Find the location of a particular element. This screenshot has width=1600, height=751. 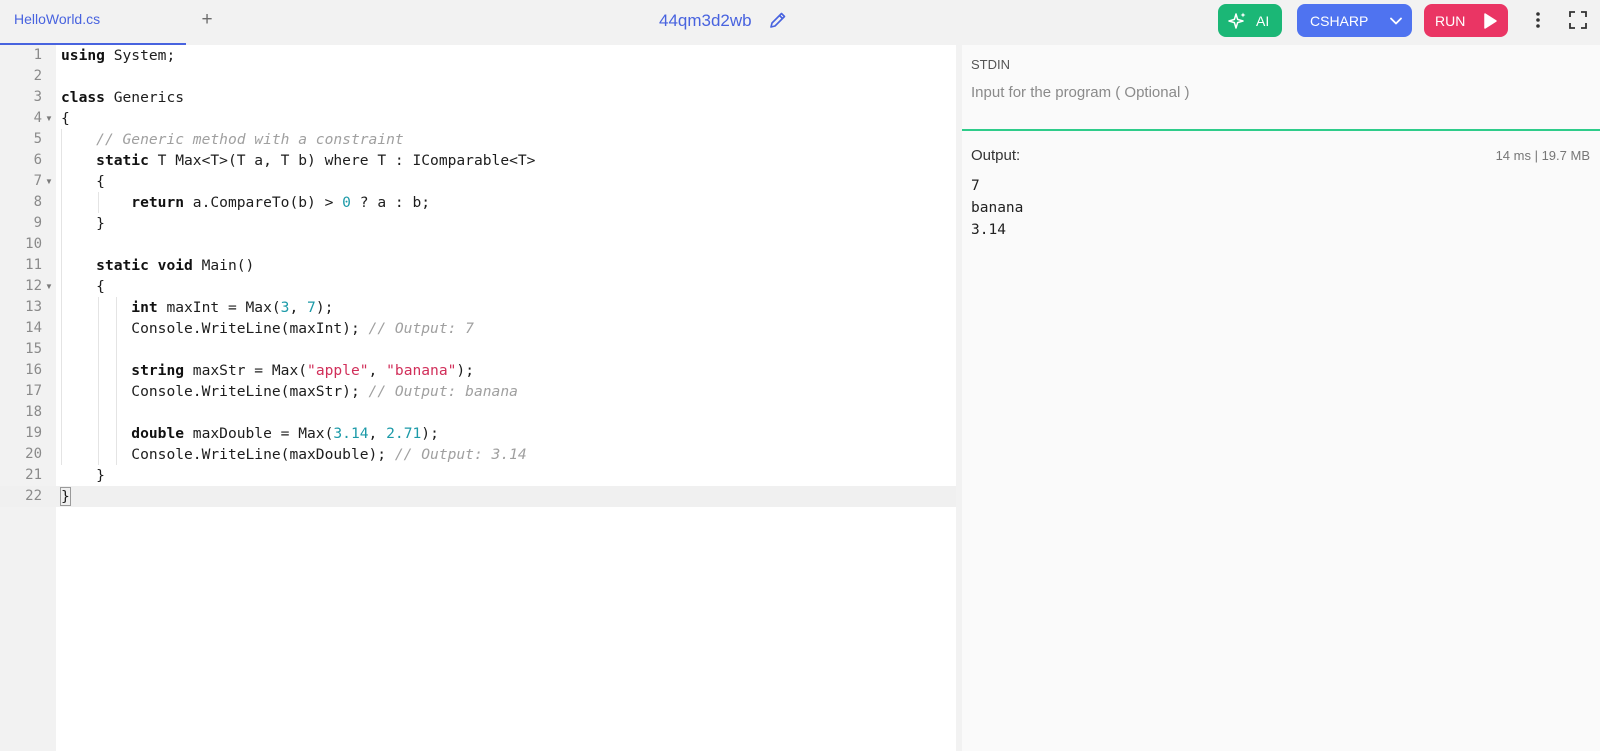

output-line: banana is located at coordinates (997, 208).